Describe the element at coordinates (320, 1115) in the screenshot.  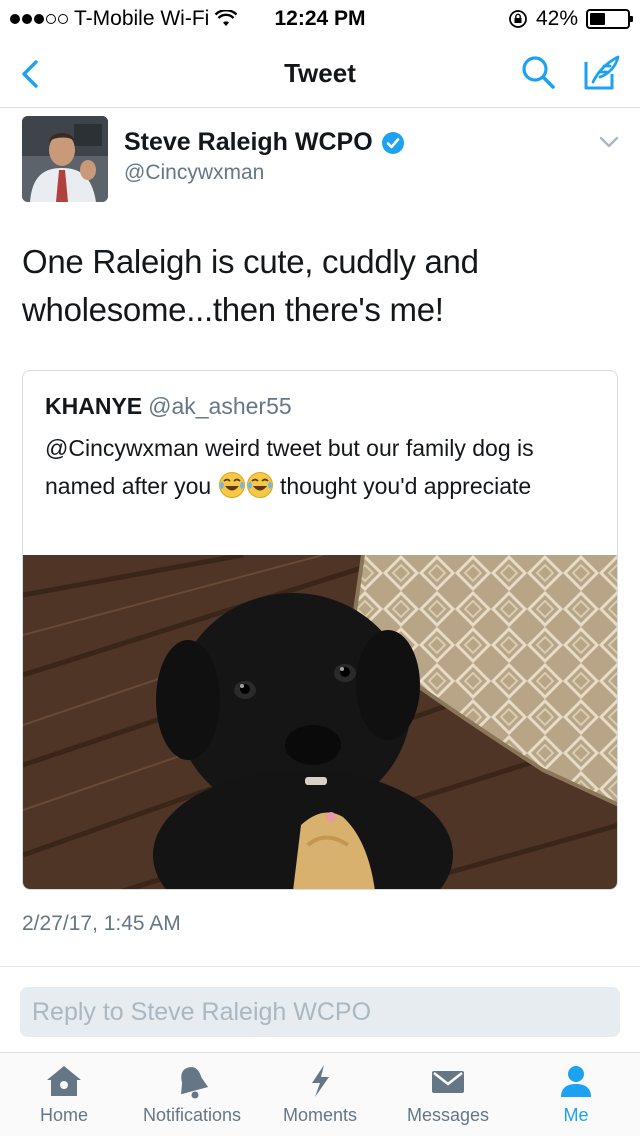
I see `tab-moments-label: Moments` at that location.